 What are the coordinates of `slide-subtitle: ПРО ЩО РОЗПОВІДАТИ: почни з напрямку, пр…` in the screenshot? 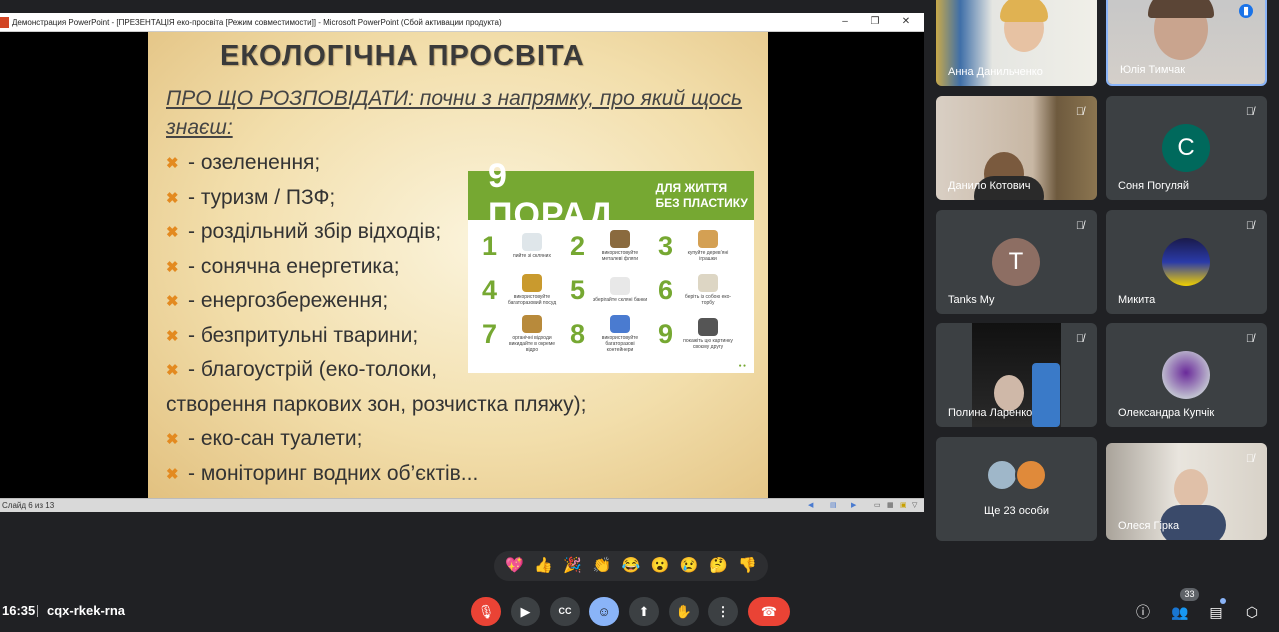 It's located at (454, 113).